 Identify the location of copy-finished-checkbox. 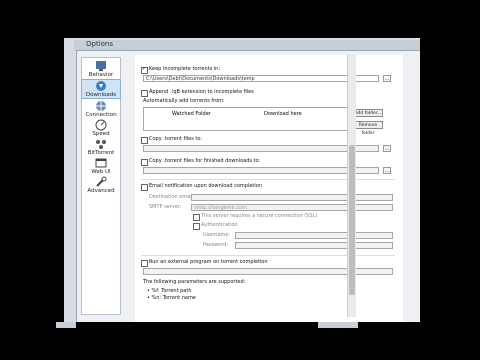
(144, 162).